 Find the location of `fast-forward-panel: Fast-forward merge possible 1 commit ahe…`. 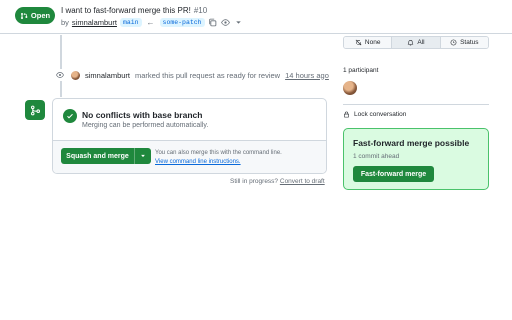

fast-forward-panel: Fast-forward merge possible 1 commit ahe… is located at coordinates (416, 159).